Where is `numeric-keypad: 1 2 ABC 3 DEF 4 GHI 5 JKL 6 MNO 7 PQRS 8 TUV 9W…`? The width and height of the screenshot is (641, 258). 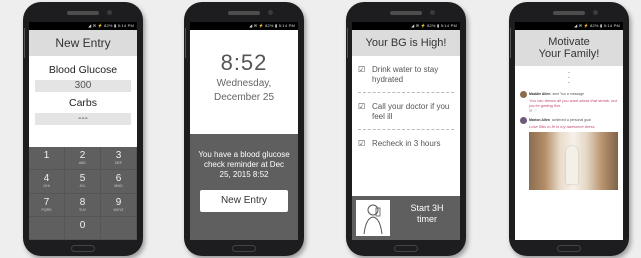
numeric-keypad: 1 2 ABC 3 DEF 4 GHI 5 JKL 6 MNO 7 PQRS 8 TUV 9W… is located at coordinates (83, 193).